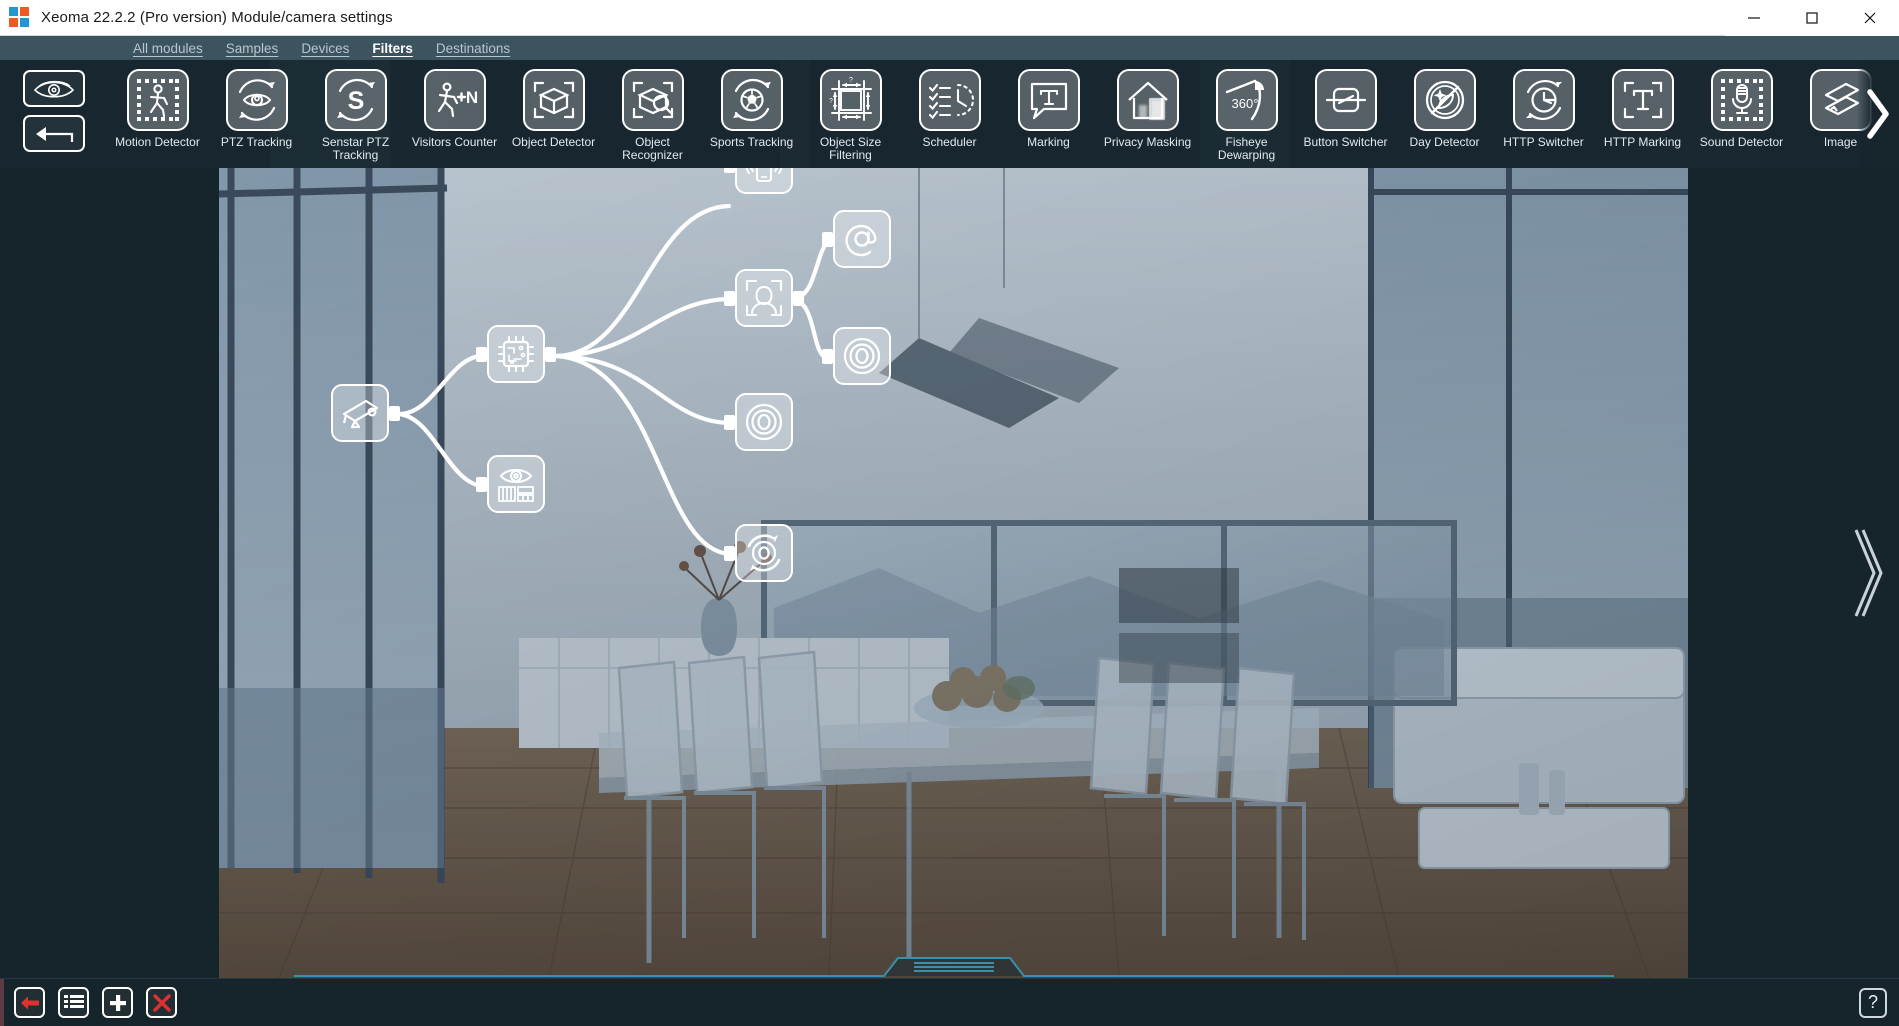  I want to click on node-face-detector, so click(764, 298).